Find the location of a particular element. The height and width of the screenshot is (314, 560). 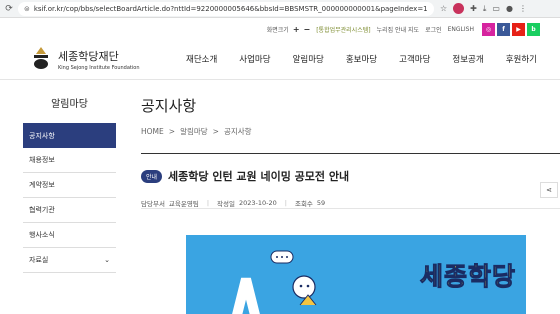

puzzle-icon: ✚ is located at coordinates (473, 8).